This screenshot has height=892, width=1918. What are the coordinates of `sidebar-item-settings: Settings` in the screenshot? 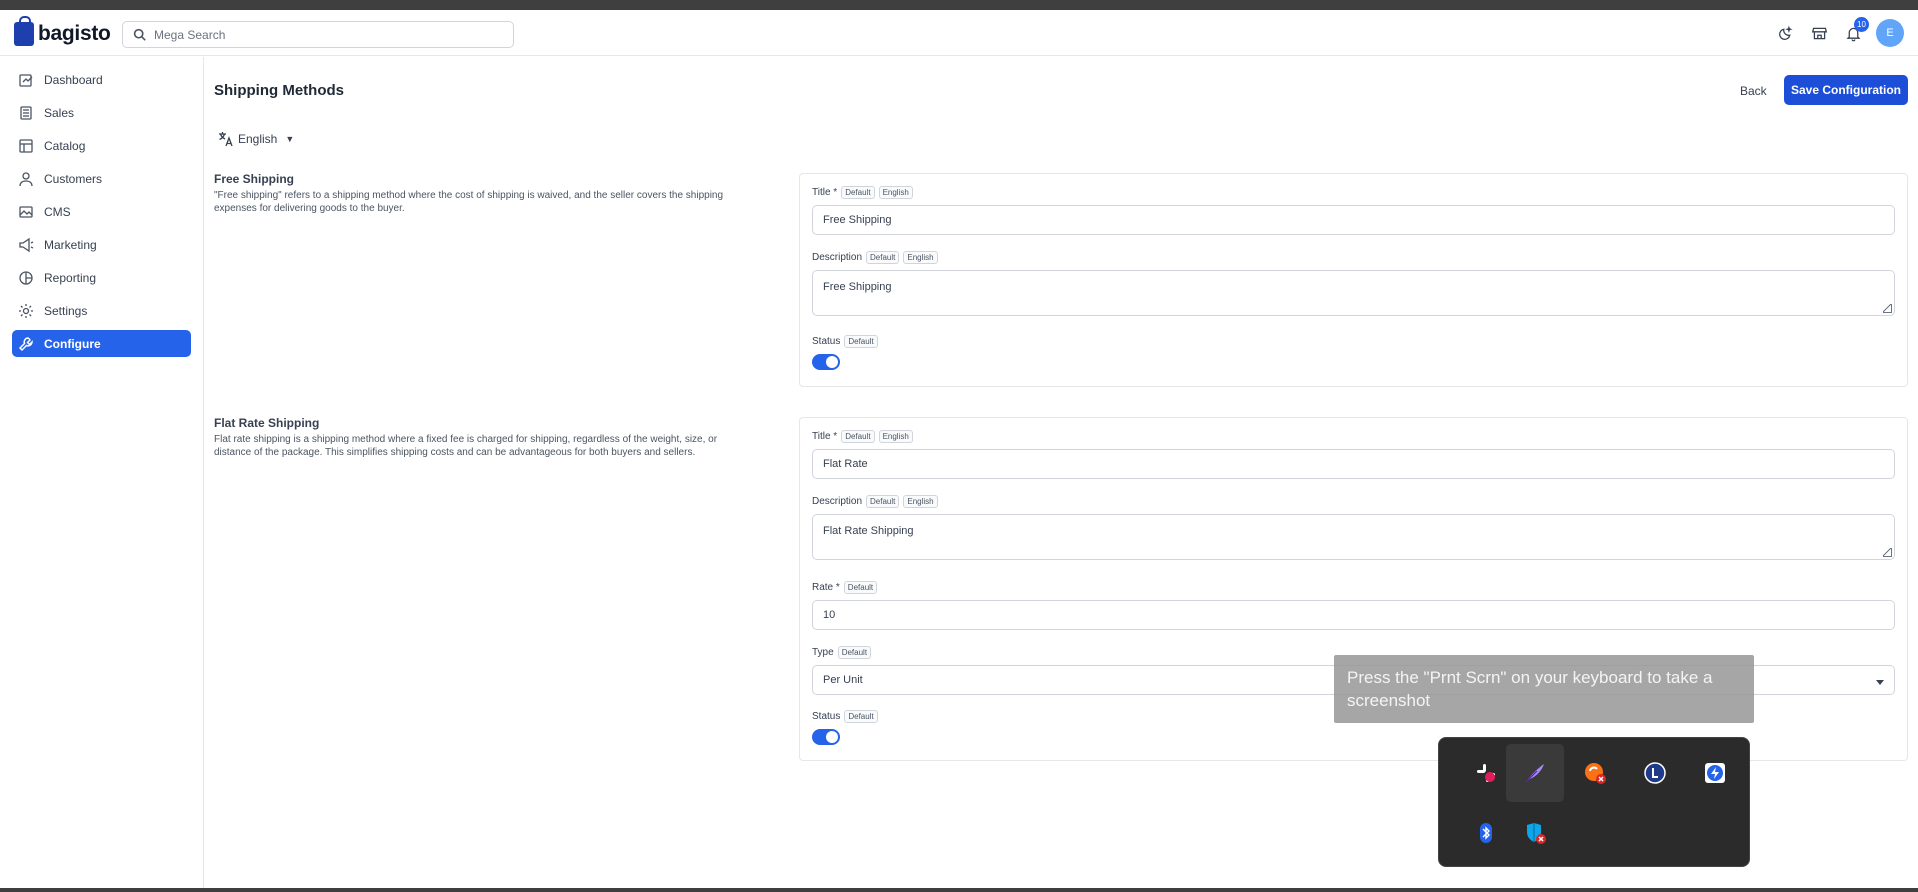 It's located at (101, 310).